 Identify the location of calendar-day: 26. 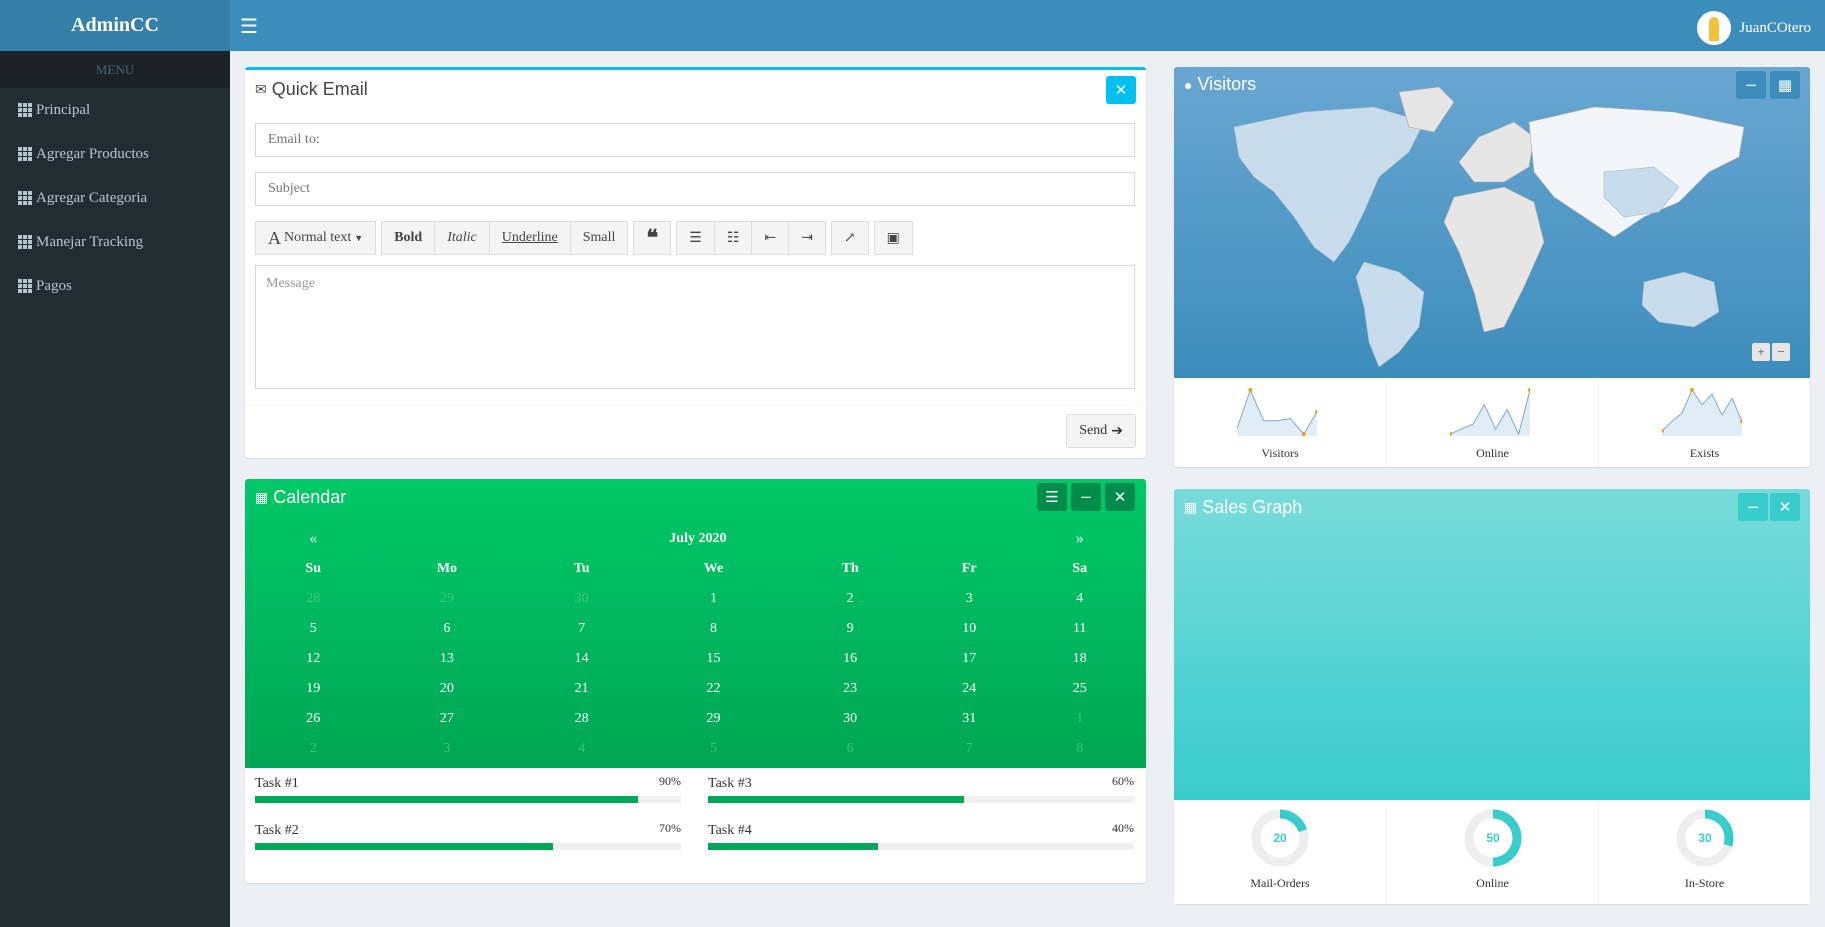
(313, 719).